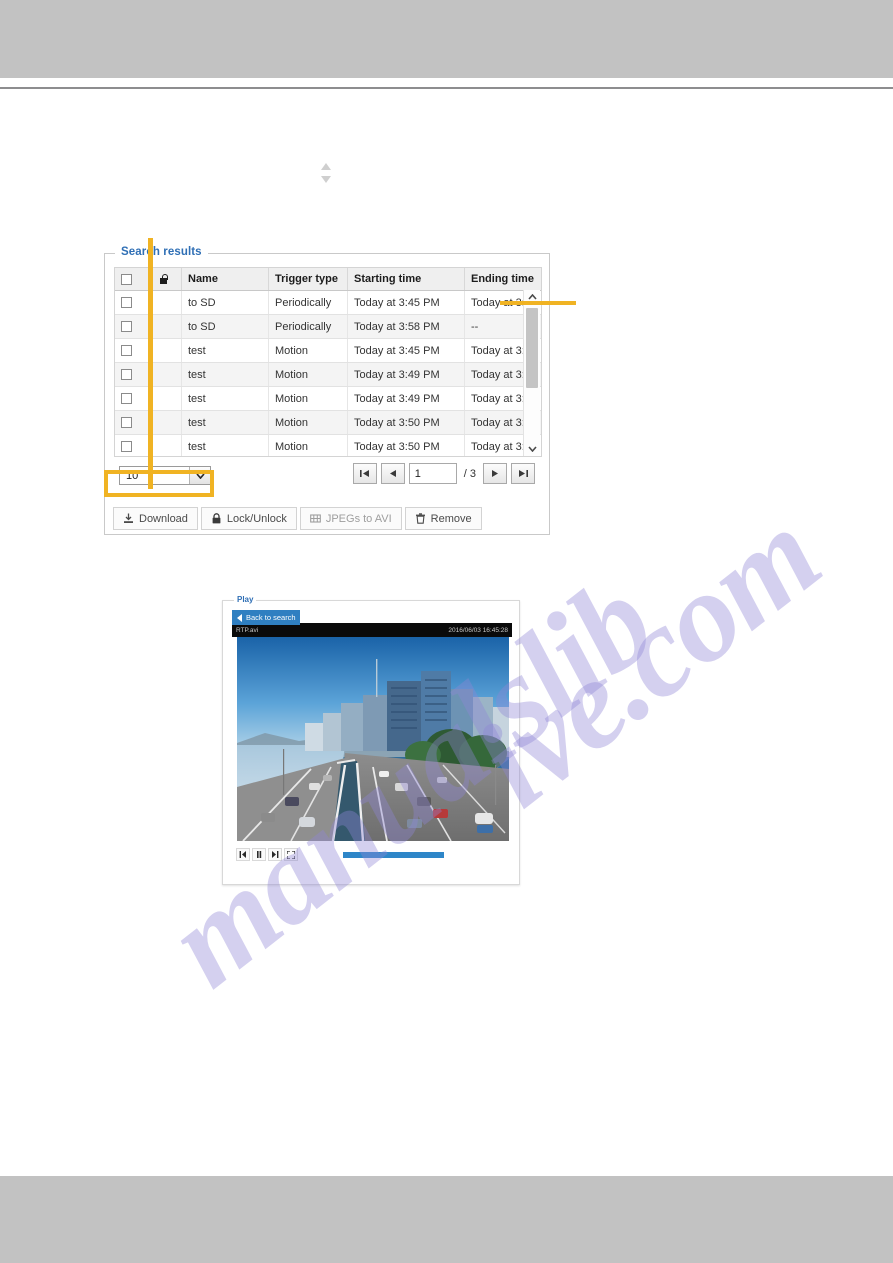 This screenshot has height=1263, width=893. What do you see at coordinates (239, 617) in the screenshot?
I see `chevron-left-icon` at bounding box center [239, 617].